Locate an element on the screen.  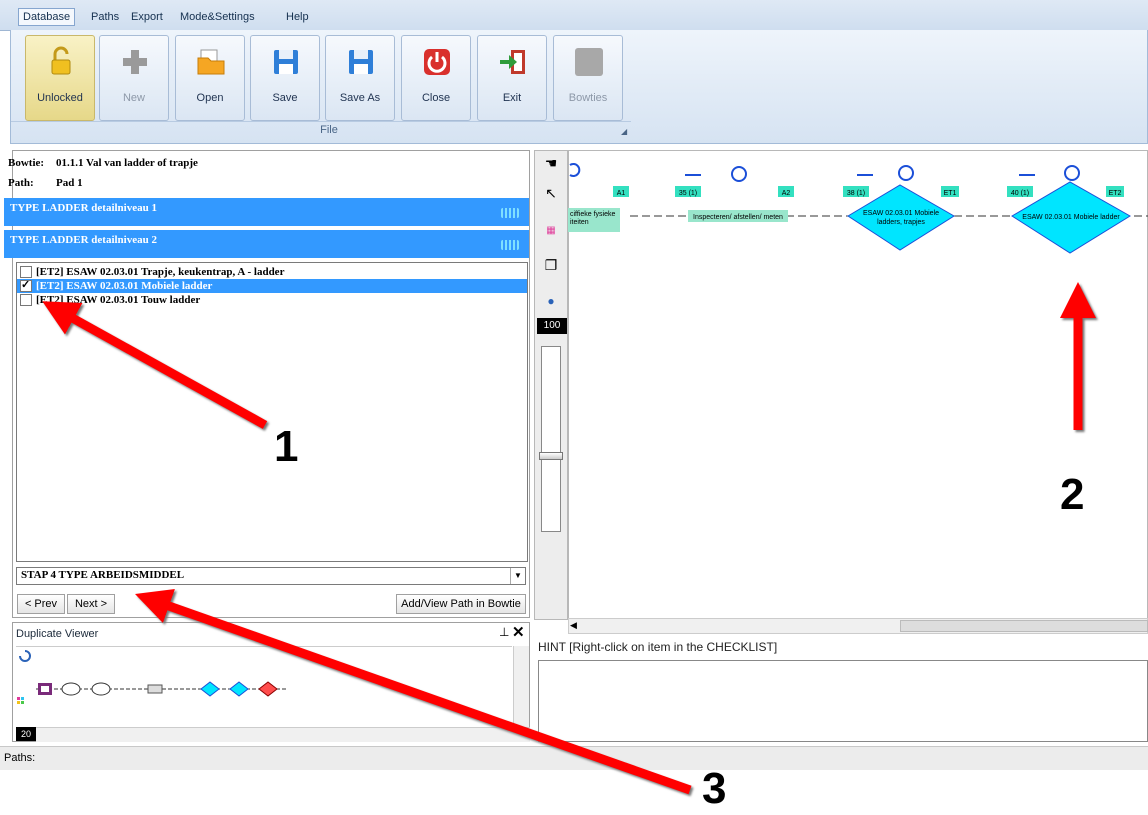
callout-1: 1 is located at coordinates (286, 446).